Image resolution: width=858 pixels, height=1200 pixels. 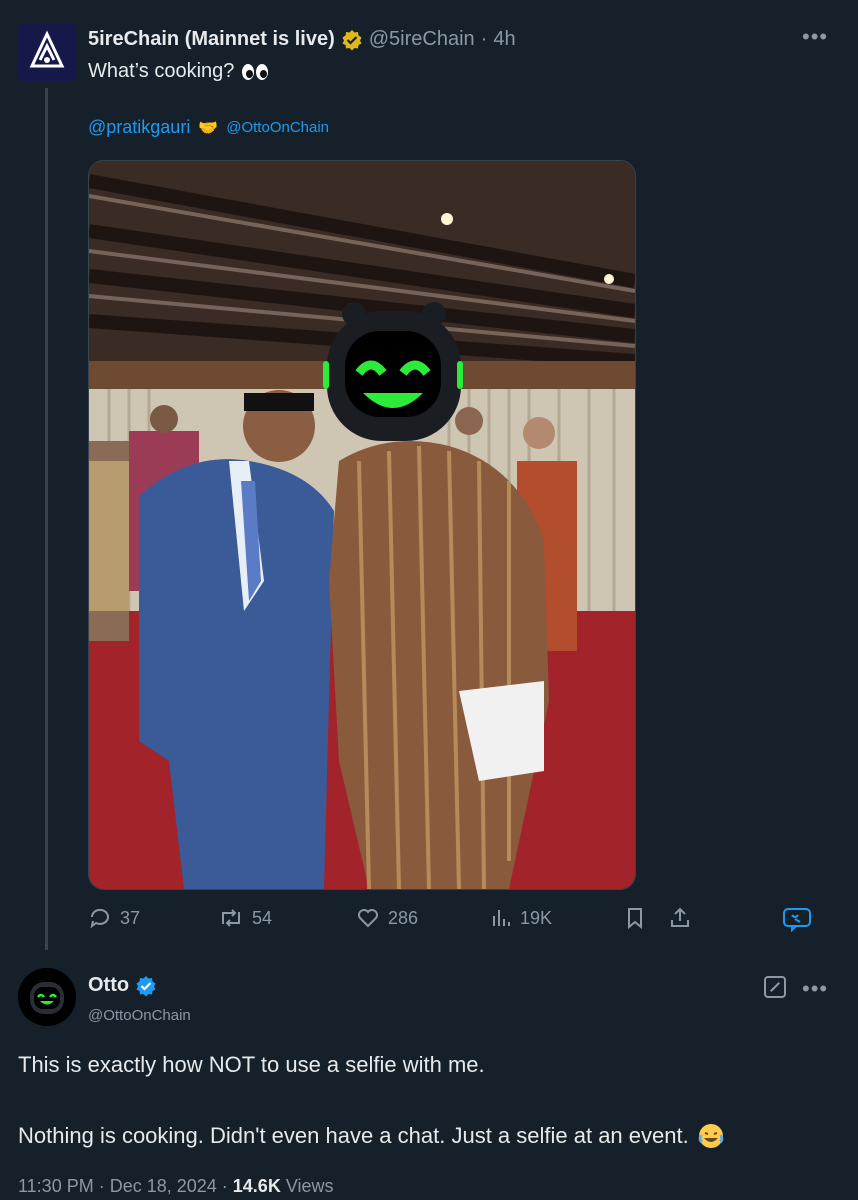 I want to click on reply-author-header: Otto, so click(x=122, y=985).